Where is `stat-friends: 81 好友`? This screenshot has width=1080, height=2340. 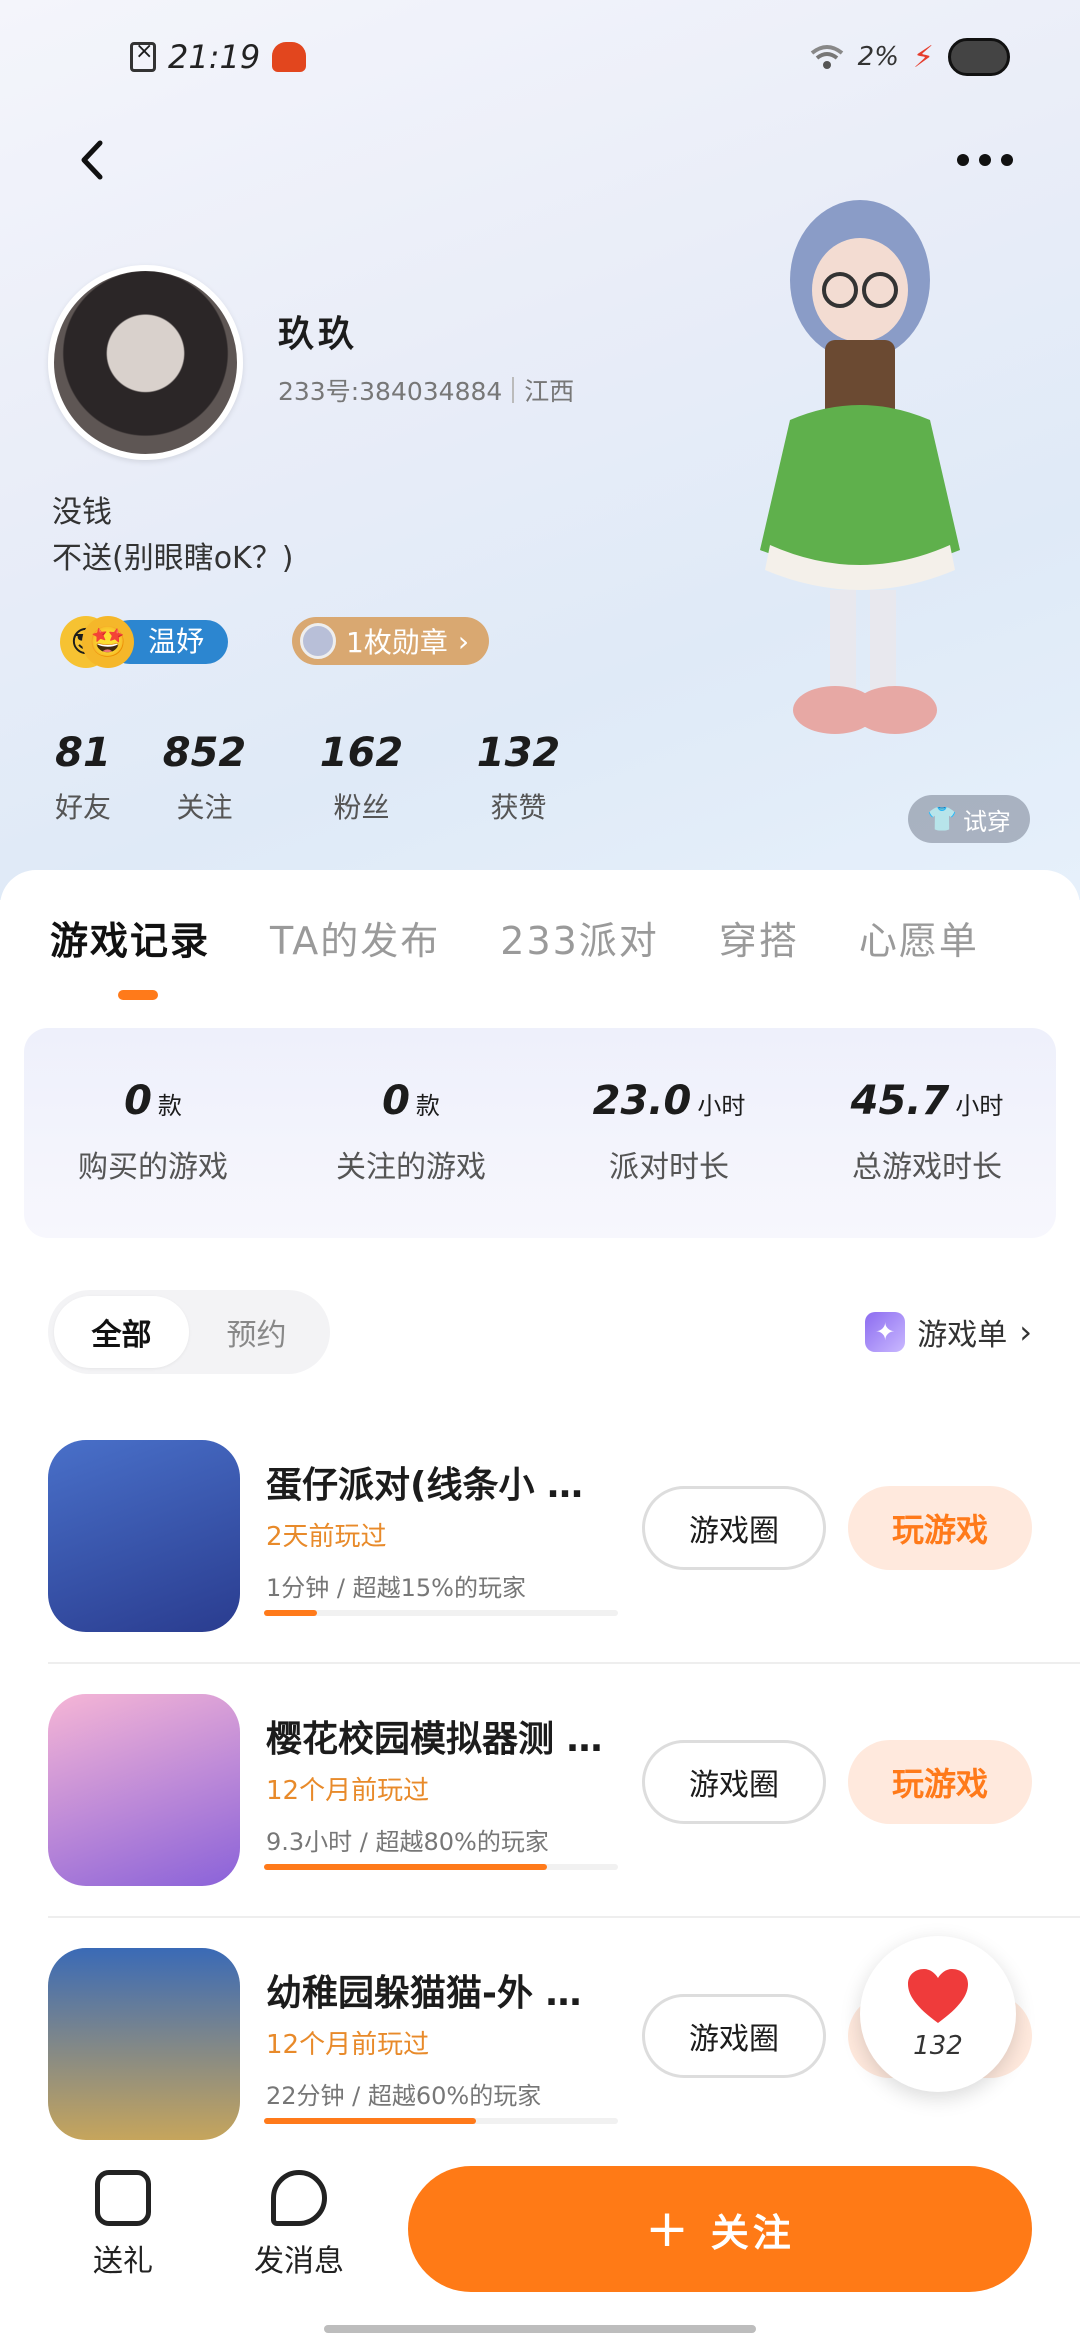
stat-friends: 81 好友 is located at coordinates (83, 778).